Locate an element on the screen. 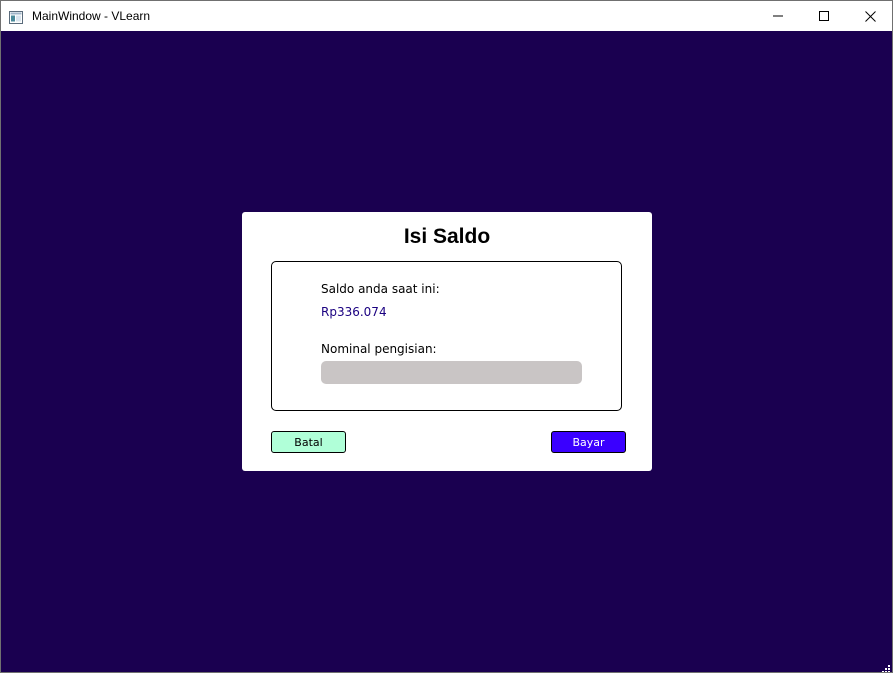 The height and width of the screenshot is (673, 893). app-icon is located at coordinates (16, 16).